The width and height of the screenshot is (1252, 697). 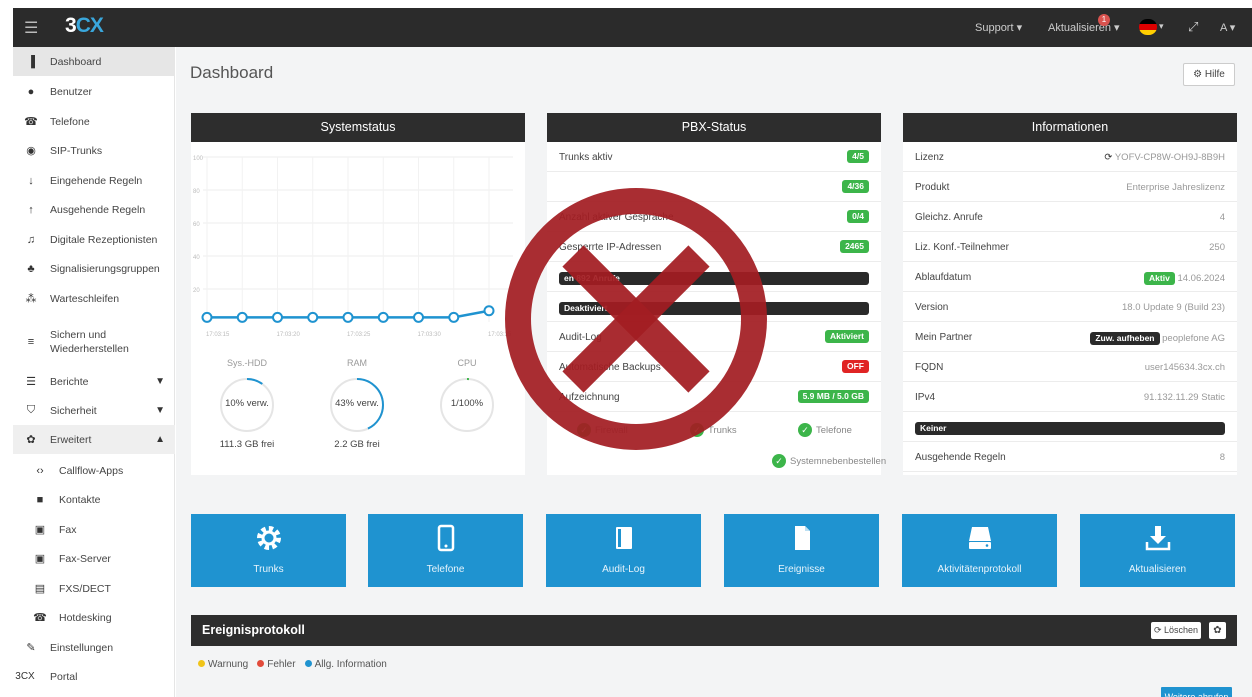 I want to click on x-tick-label: 17:03:25, so click(x=359, y=335).